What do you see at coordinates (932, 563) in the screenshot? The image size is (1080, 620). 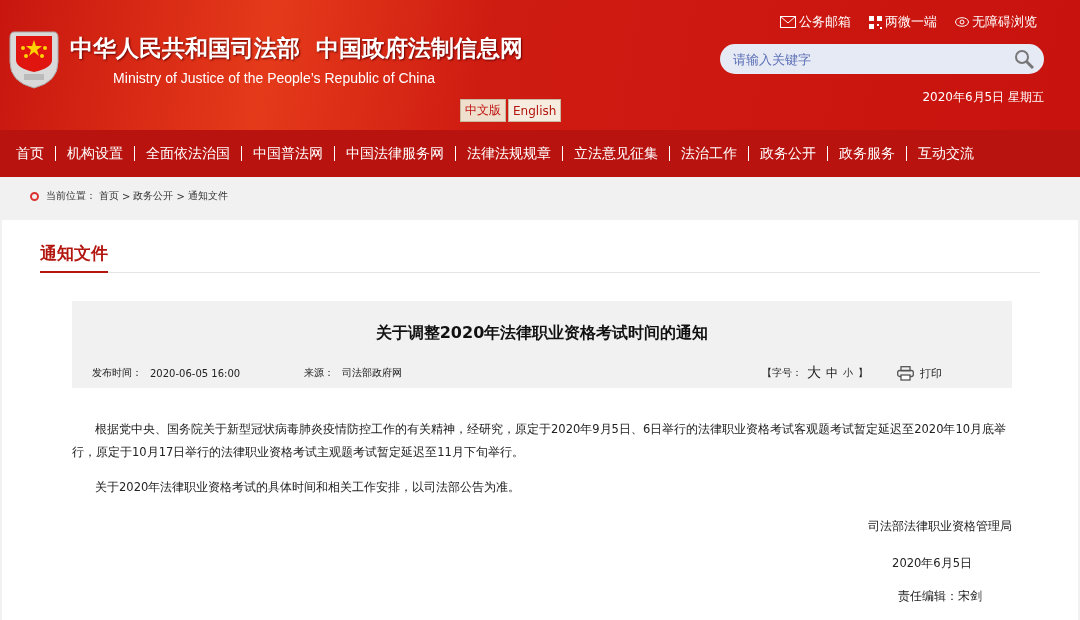 I see `signature-date: 2020年6月5日` at bounding box center [932, 563].